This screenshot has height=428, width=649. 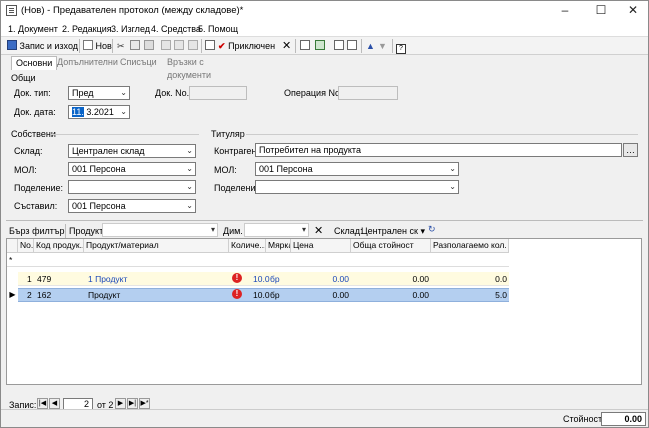 What do you see at coordinates (320, 46) in the screenshot?
I see `refresh-icon` at bounding box center [320, 46].